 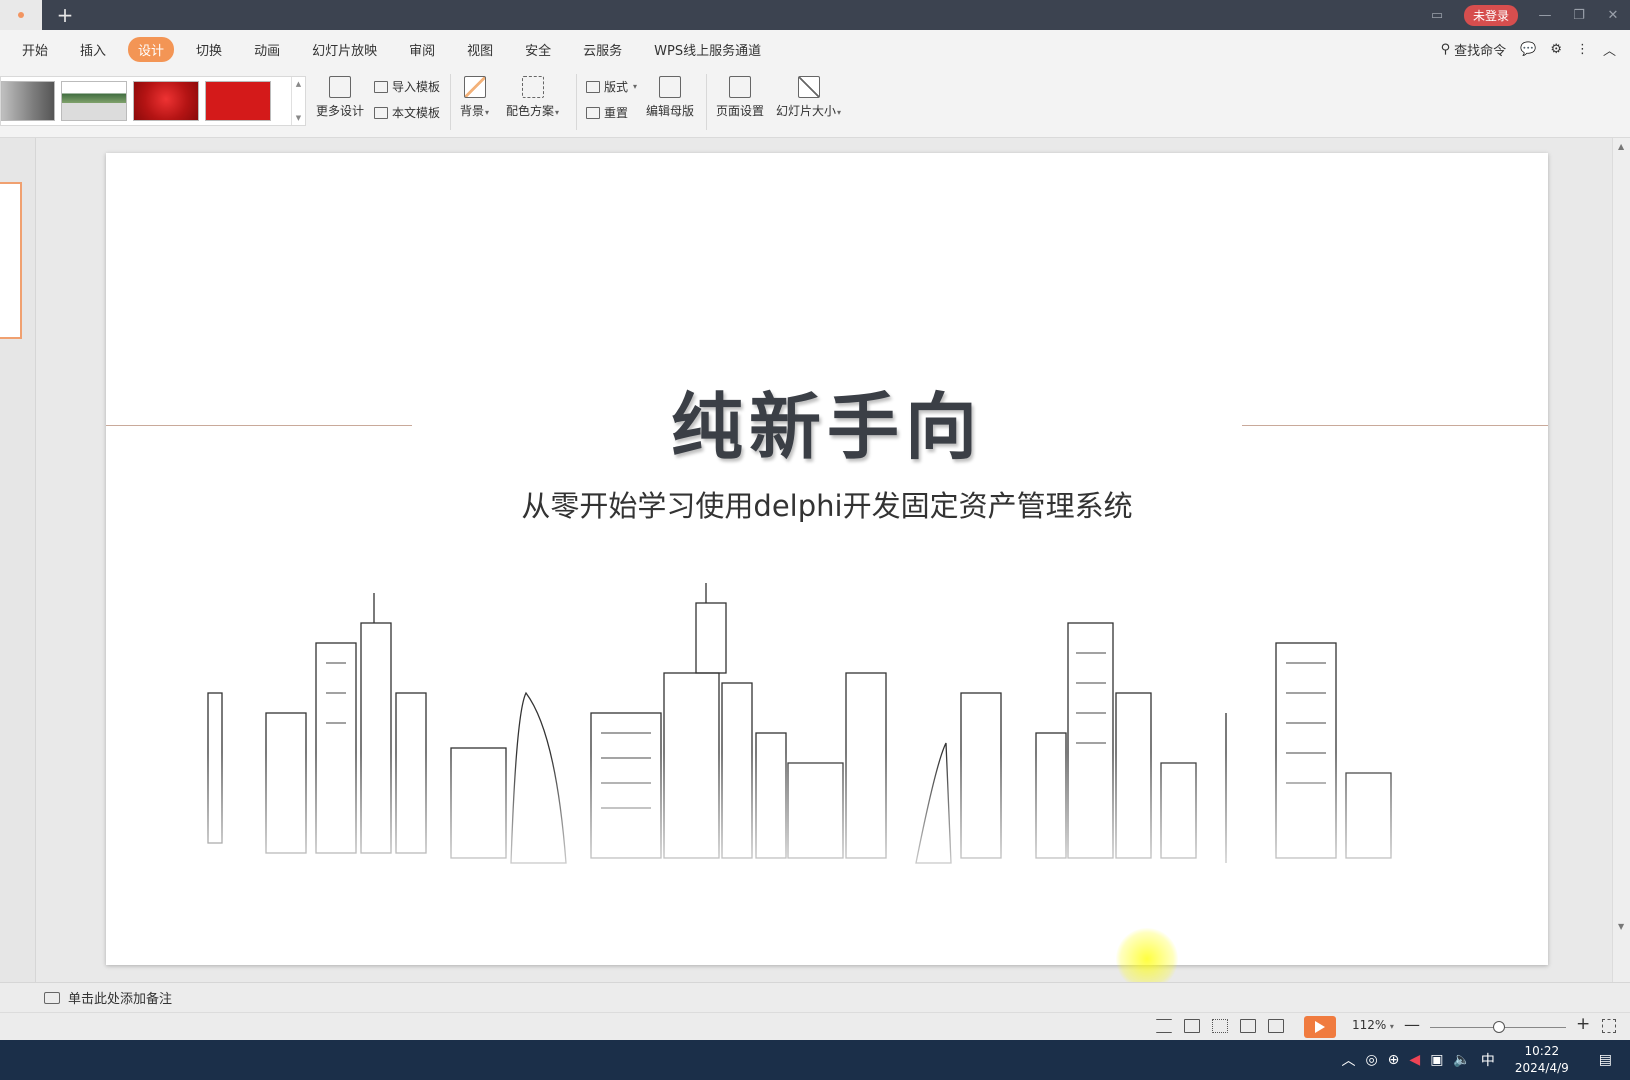 What do you see at coordinates (298, 84) in the screenshot?
I see `chevron-up-icon: ▲` at bounding box center [298, 84].